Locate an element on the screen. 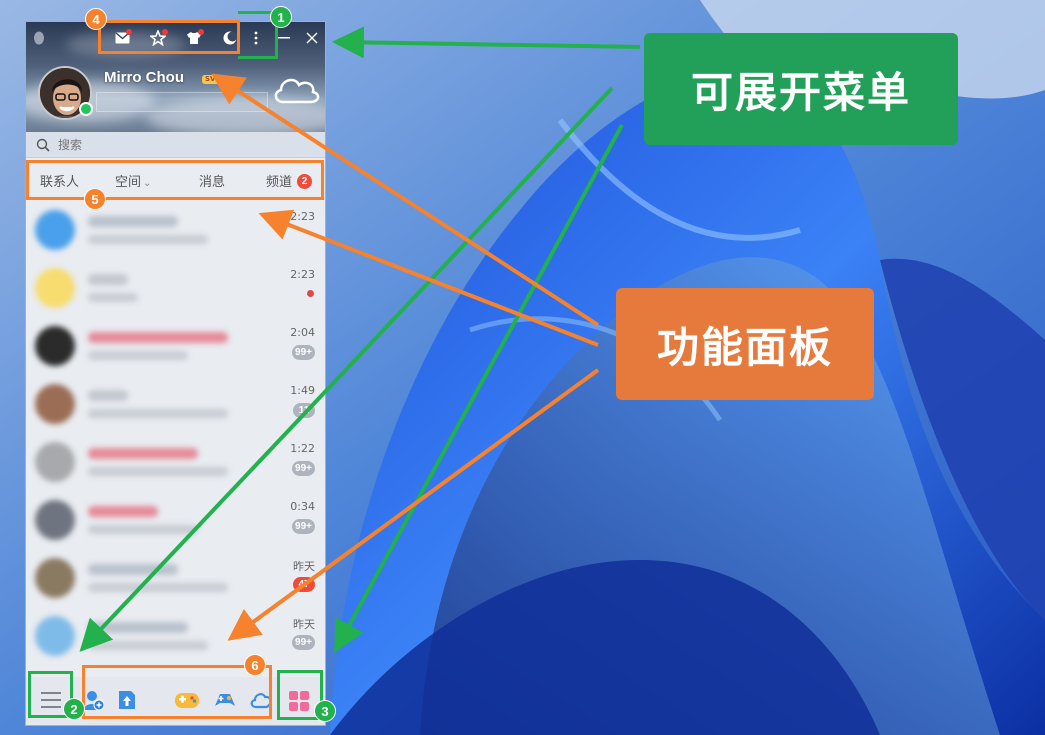 This screenshot has height=735, width=1045. search-input is located at coordinates (178, 145).